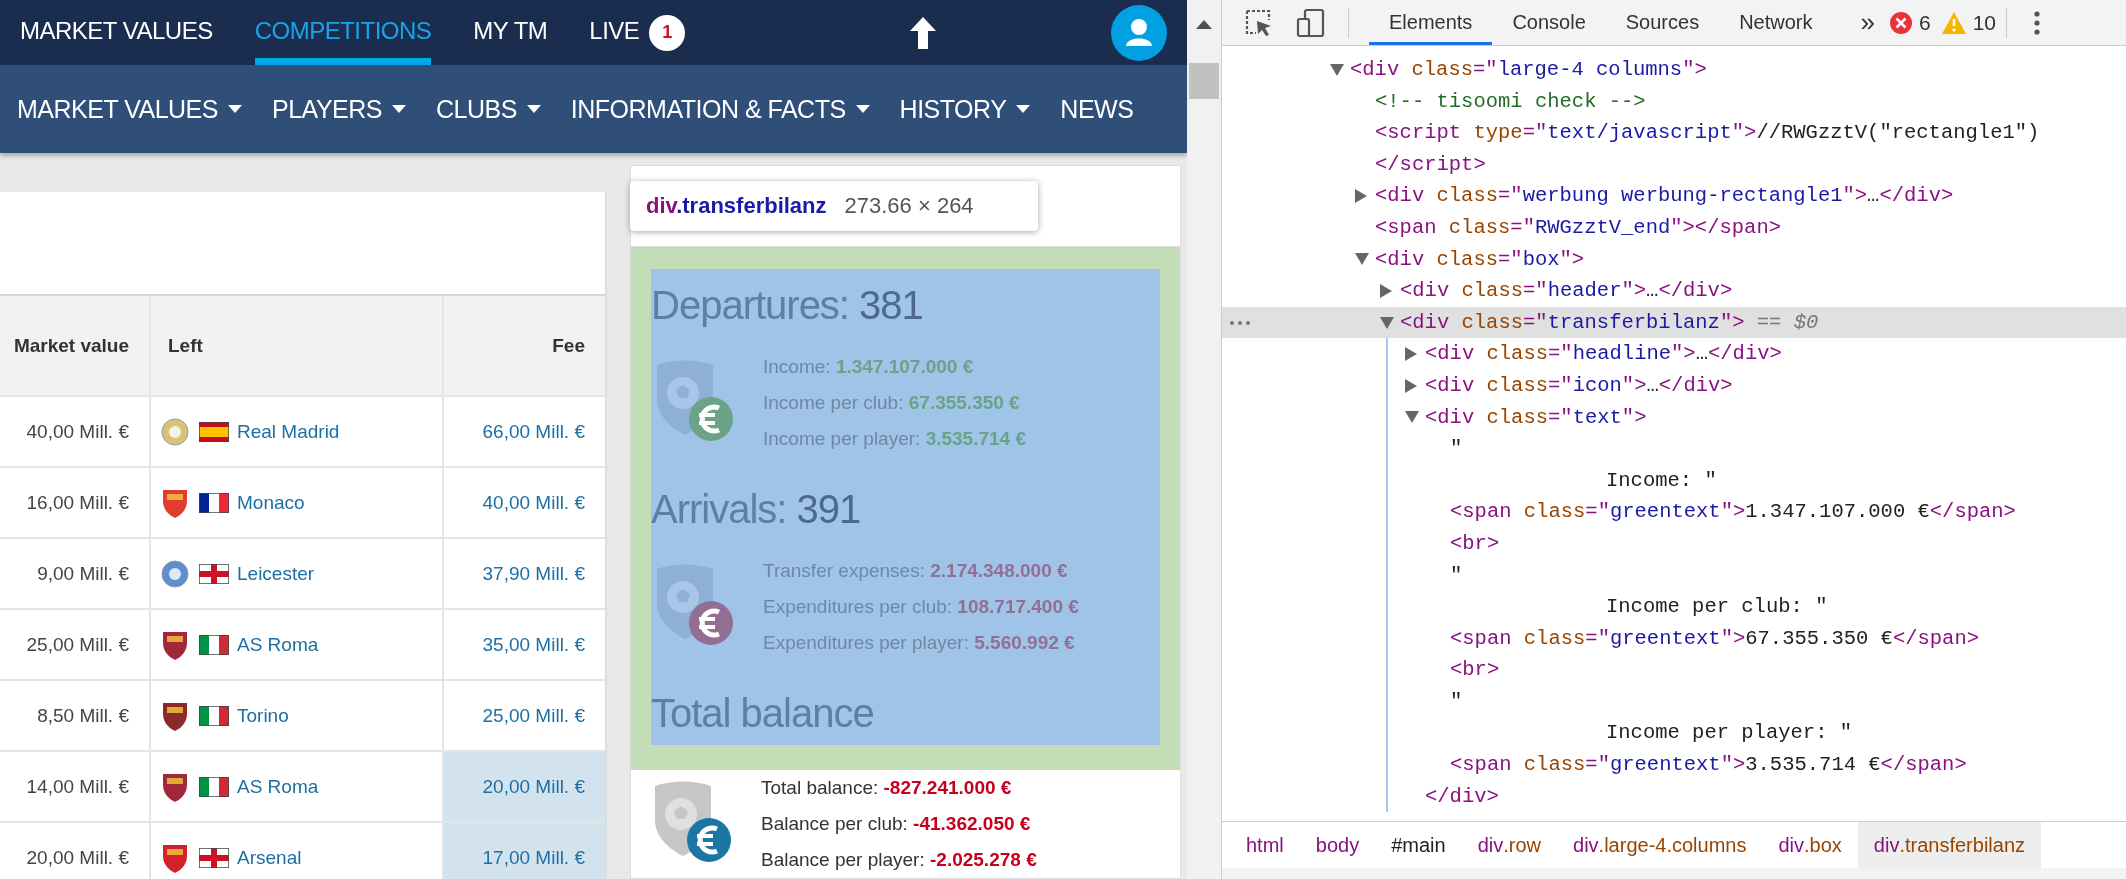  Describe the element at coordinates (892, 403) in the screenshot. I see `stat-line: Income per club: 67.355.350 €` at that location.